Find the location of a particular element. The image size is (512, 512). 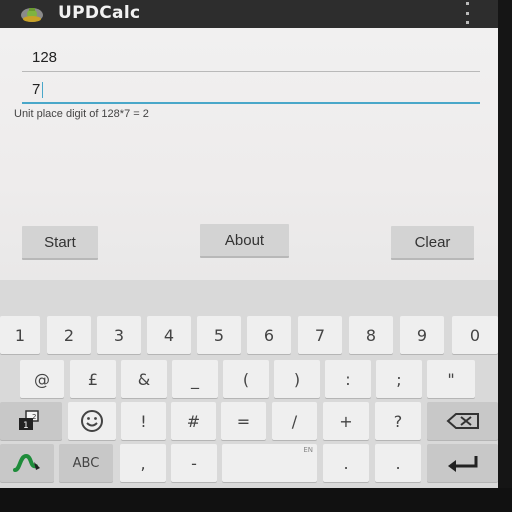

swype-key is located at coordinates (27, 463).